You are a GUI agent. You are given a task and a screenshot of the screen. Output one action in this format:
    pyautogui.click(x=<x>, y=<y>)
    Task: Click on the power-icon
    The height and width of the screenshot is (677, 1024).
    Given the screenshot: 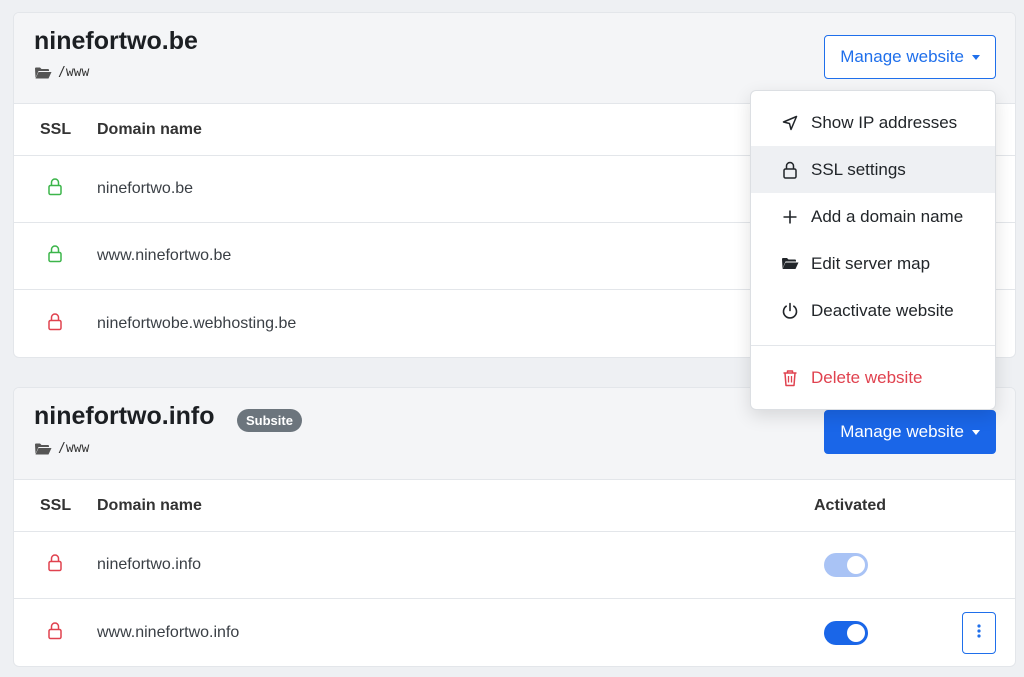 What is the action you would take?
    pyautogui.click(x=790, y=311)
    